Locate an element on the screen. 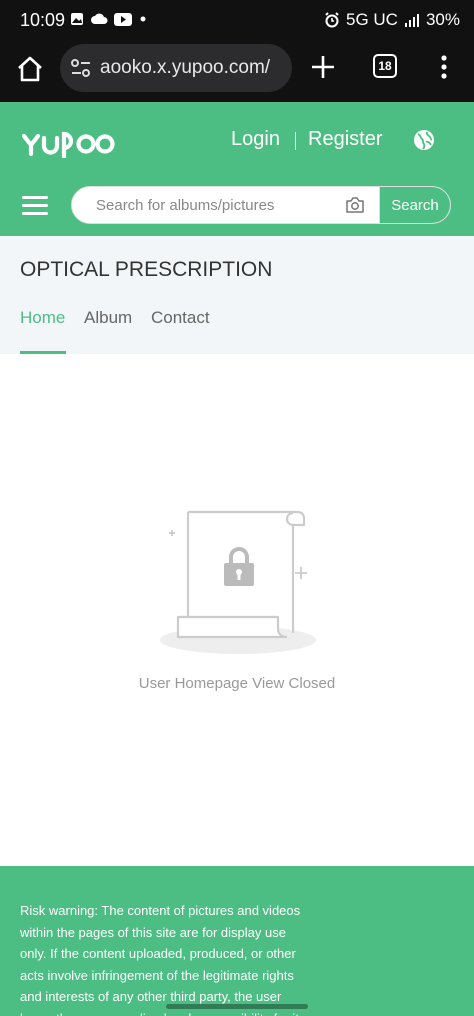  url-text: aooko.x.yupoo.com/ is located at coordinates (185, 67).